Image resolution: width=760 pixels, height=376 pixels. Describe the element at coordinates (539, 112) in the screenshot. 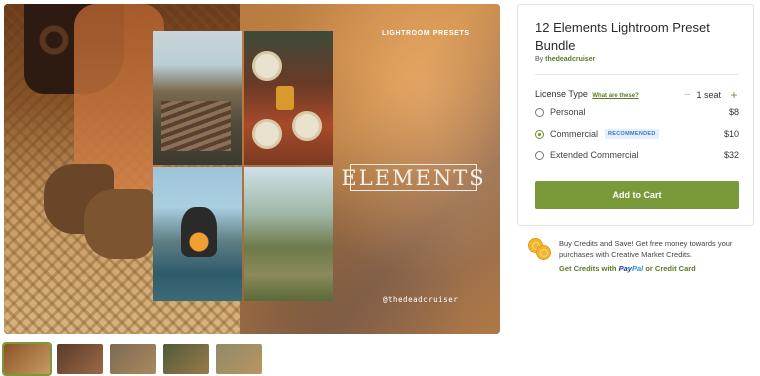

I see `radio-personal` at that location.